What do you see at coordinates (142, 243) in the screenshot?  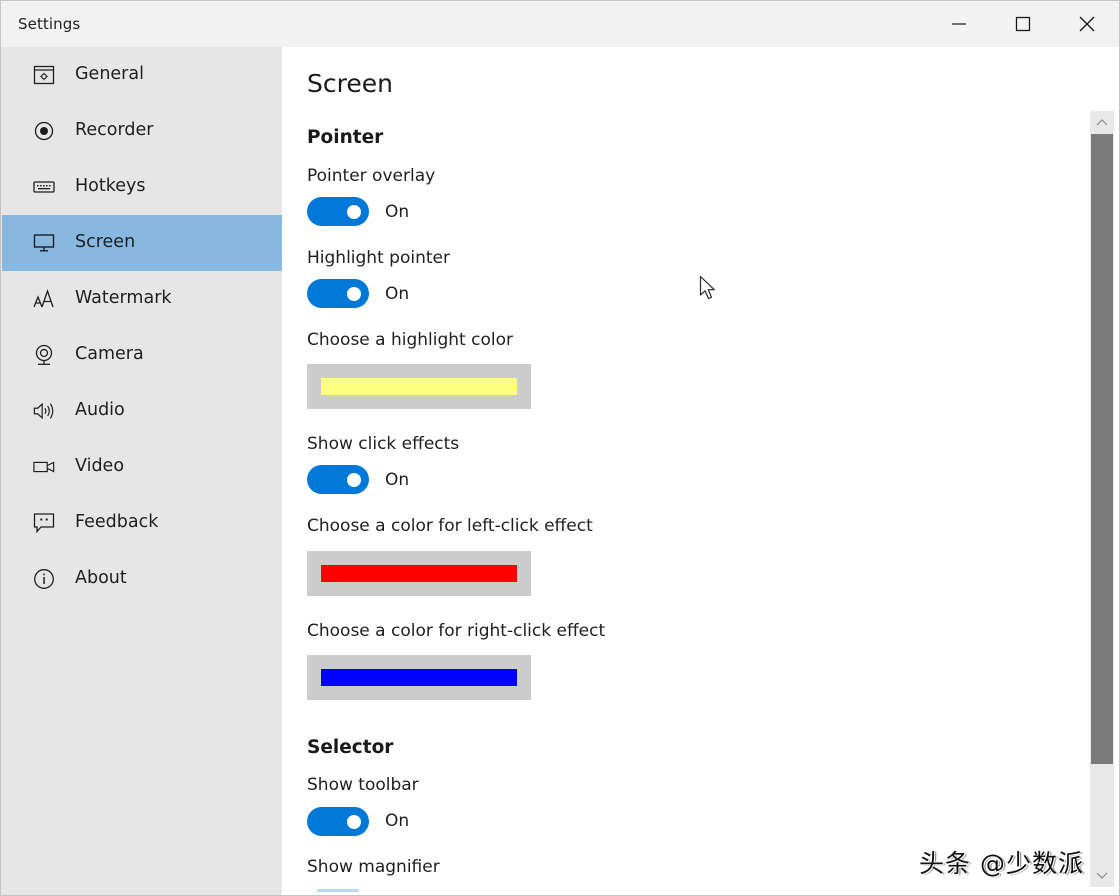 I see `sidebar-item-screen: Screen` at bounding box center [142, 243].